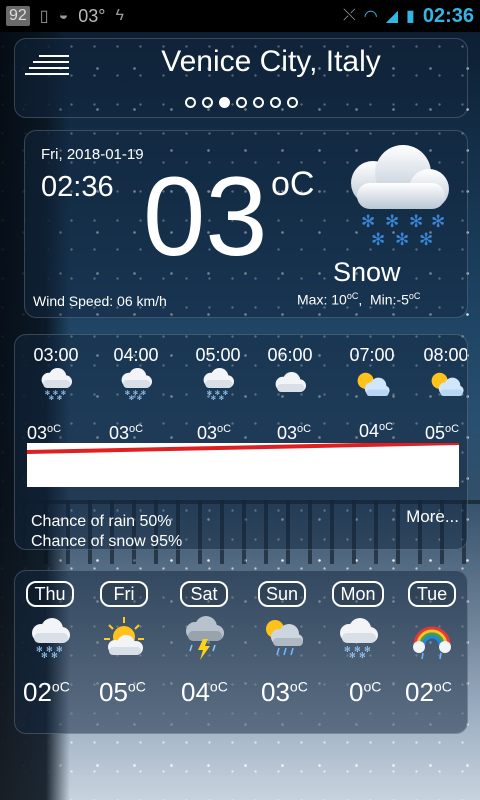  I want to click on phone-icon: ▯, so click(44, 16).